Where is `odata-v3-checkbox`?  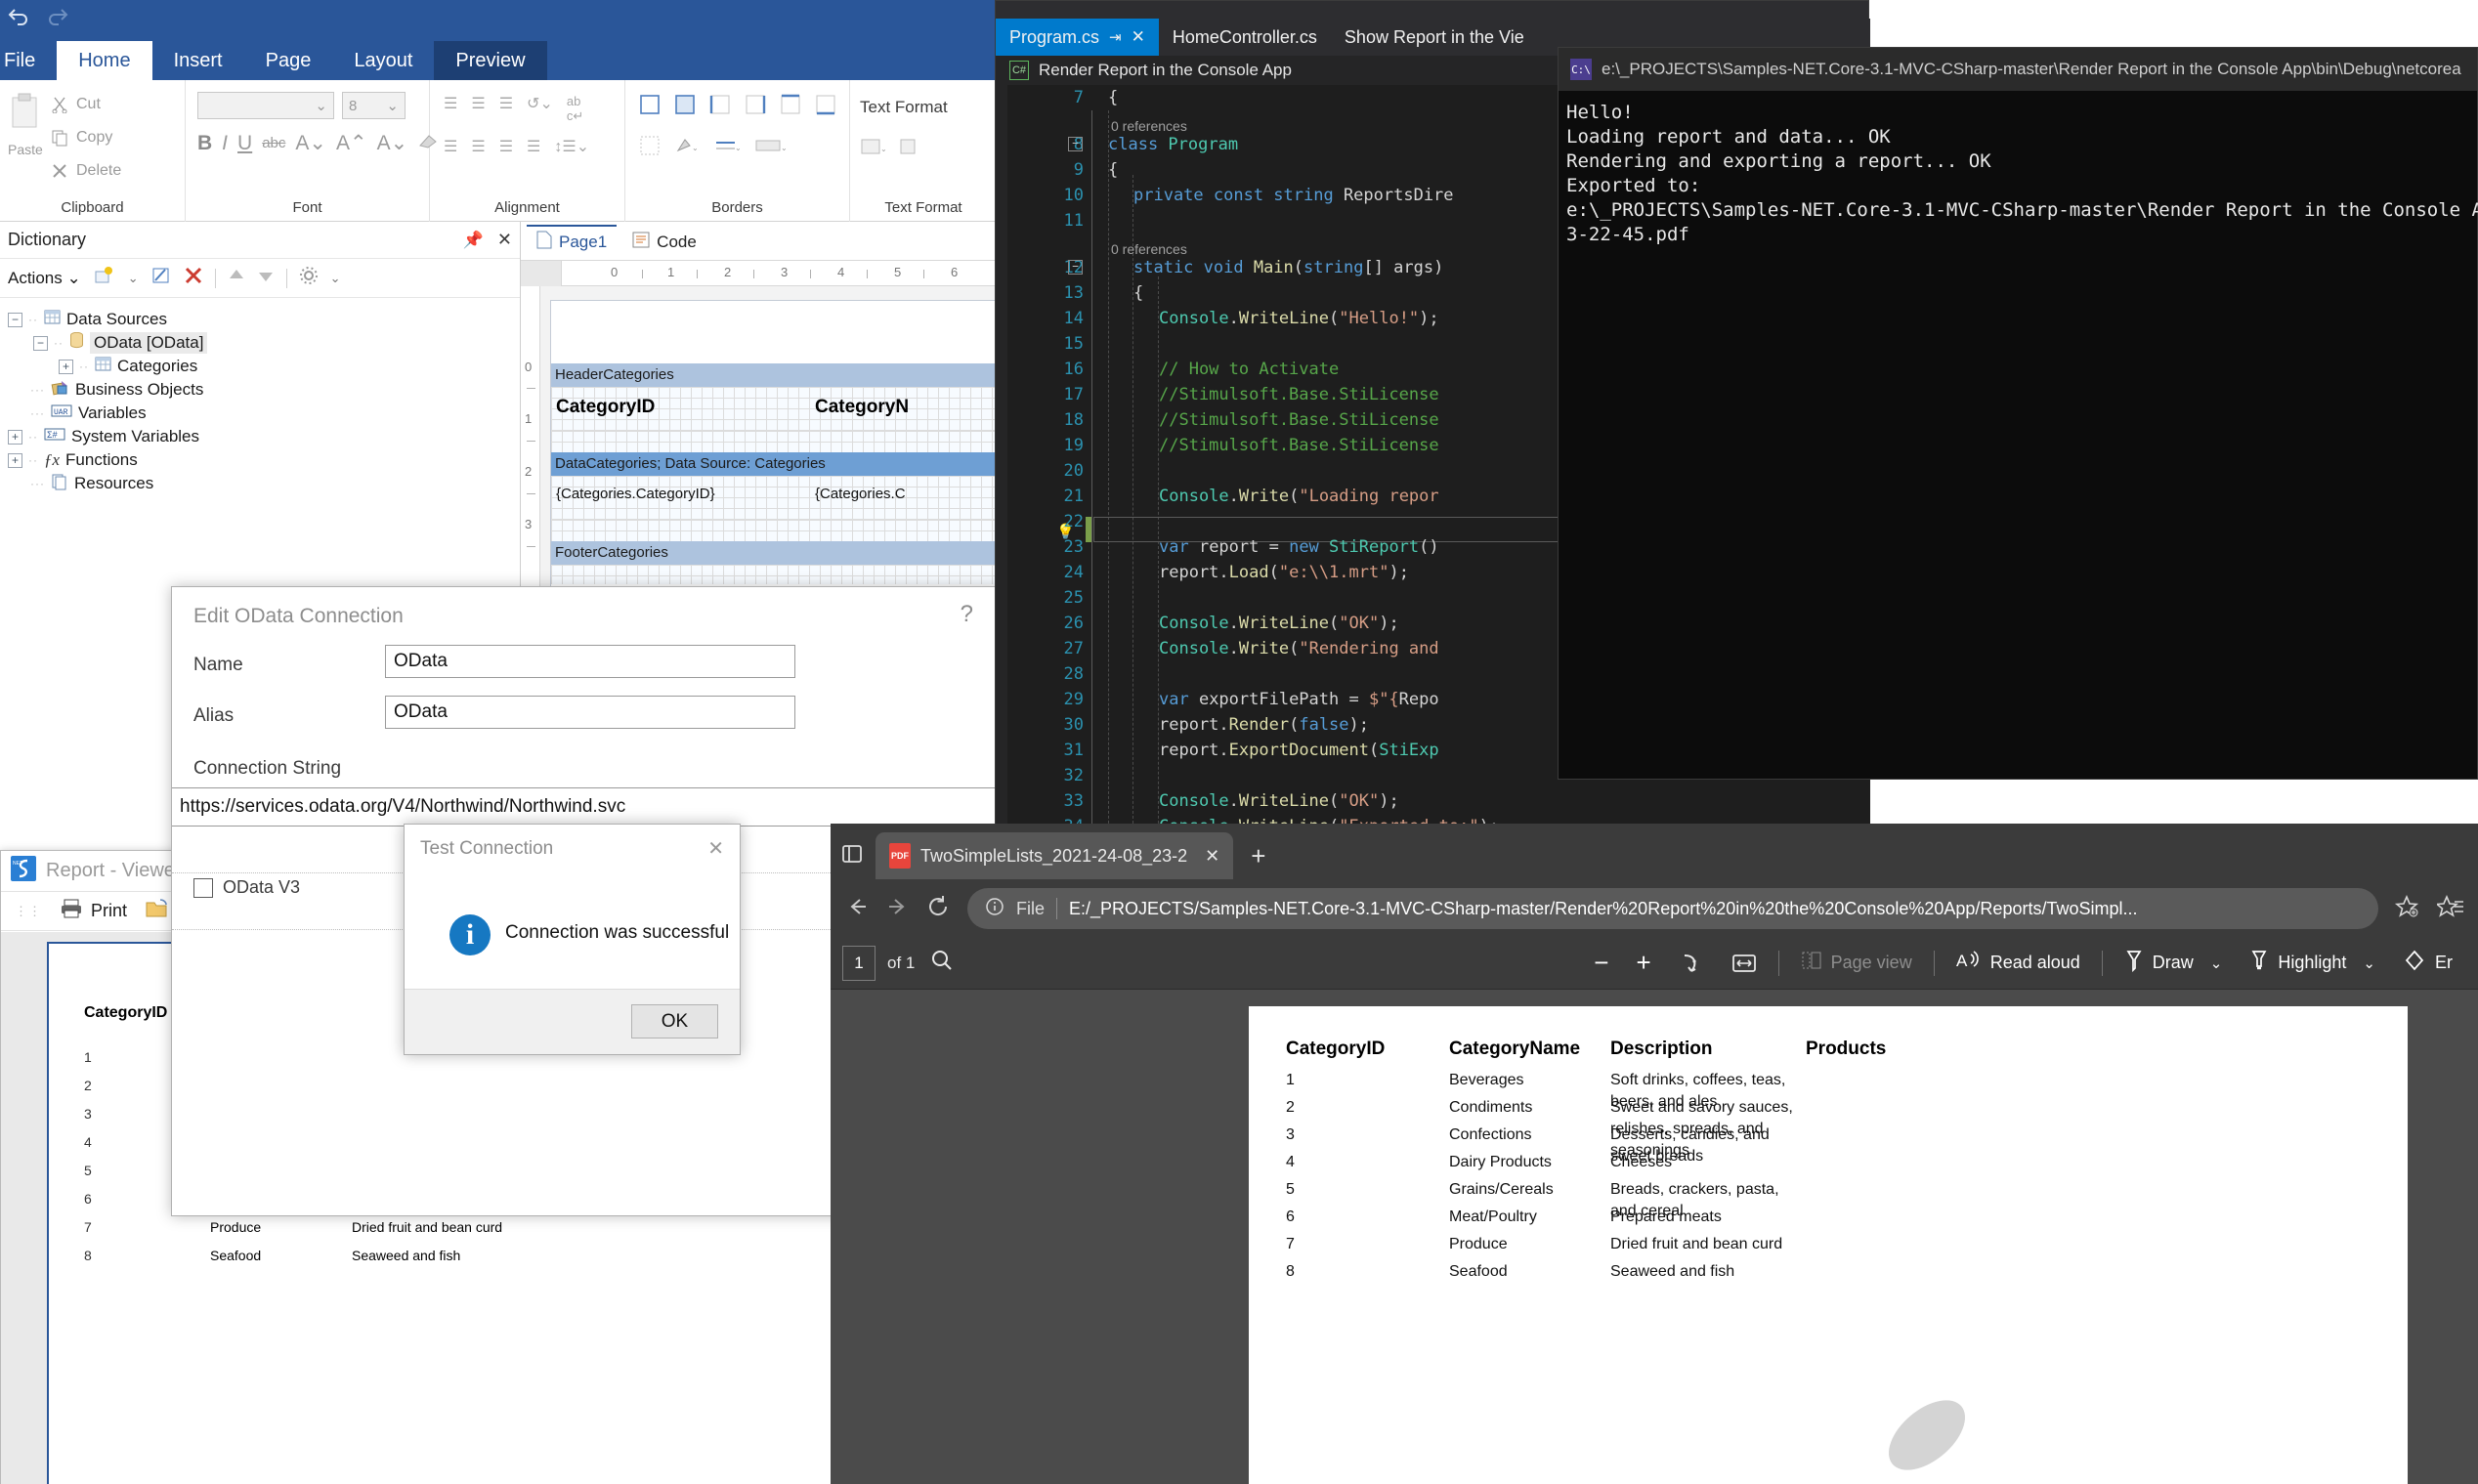 odata-v3-checkbox is located at coordinates (203, 888).